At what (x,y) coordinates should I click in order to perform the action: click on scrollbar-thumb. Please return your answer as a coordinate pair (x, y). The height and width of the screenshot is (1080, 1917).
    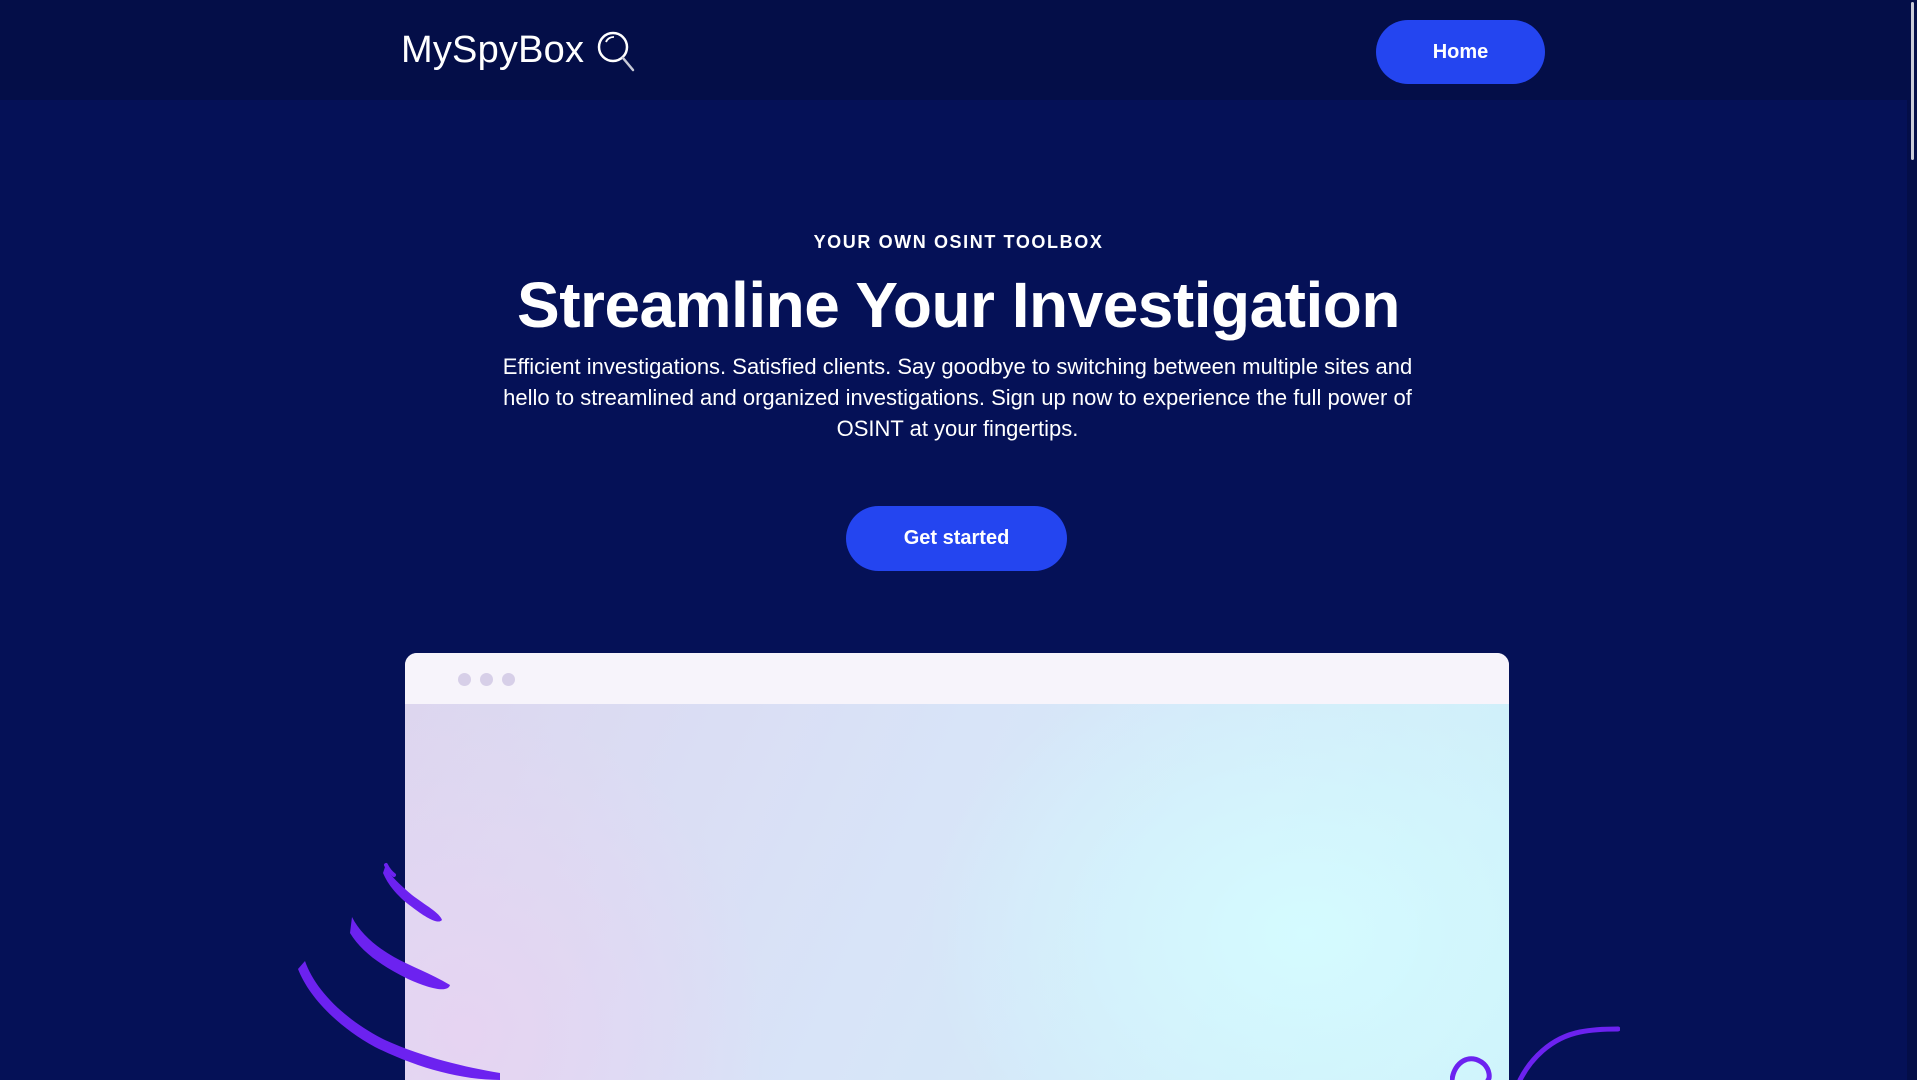
    Looking at the image, I should click on (1912, 81).